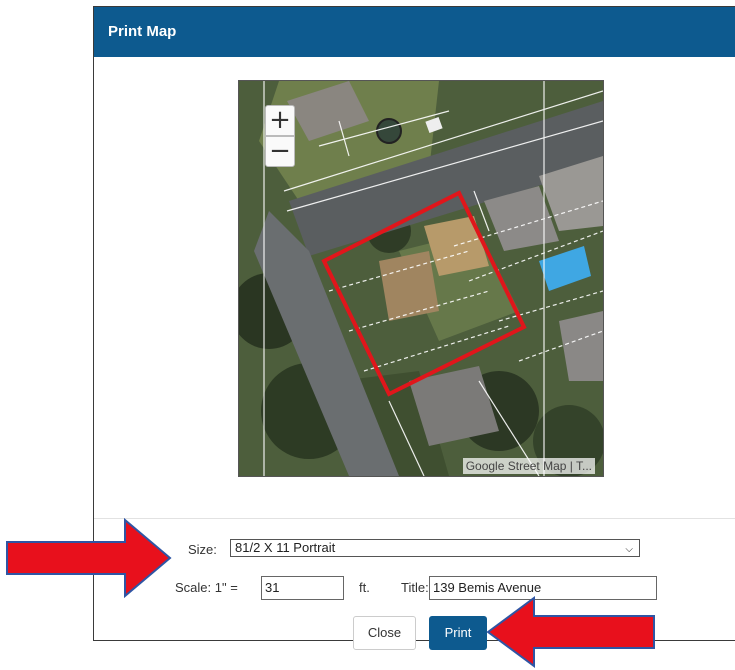 This screenshot has width=735, height=670. What do you see at coordinates (384, 633) in the screenshot?
I see `close-button: Close` at bounding box center [384, 633].